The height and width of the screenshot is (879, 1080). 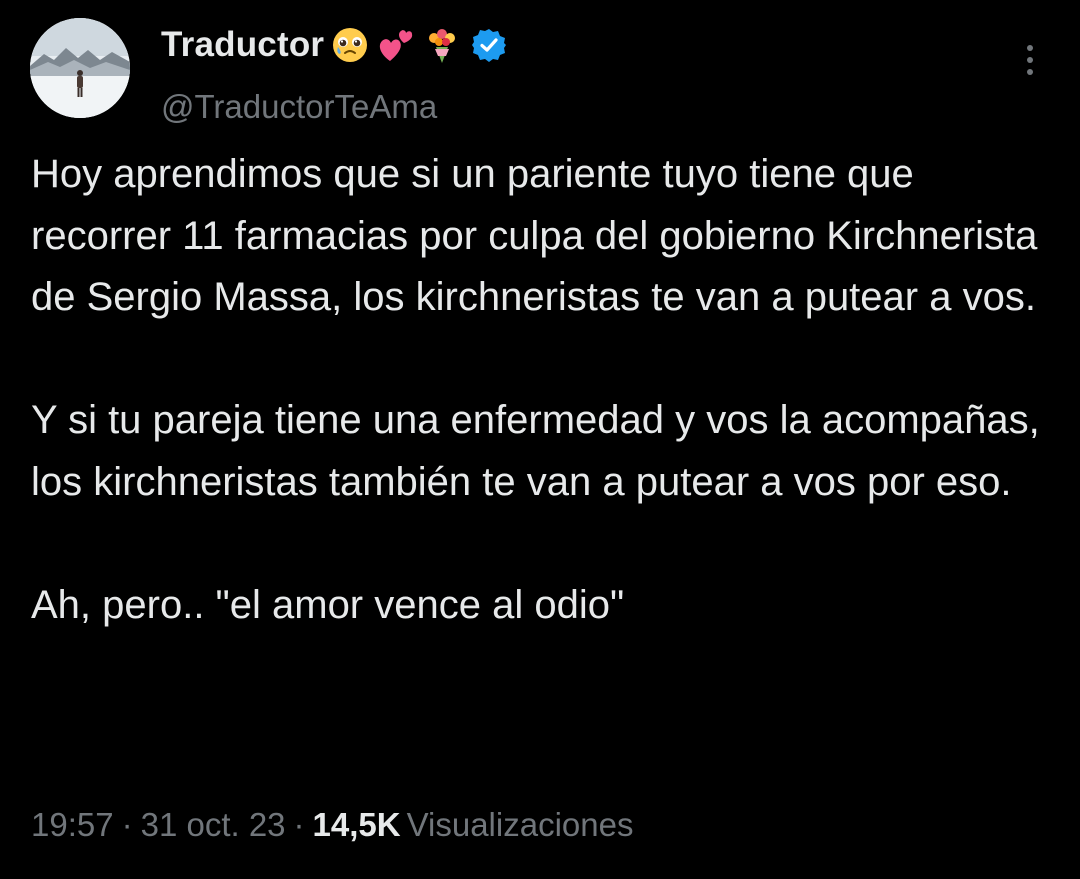 What do you see at coordinates (357, 824) in the screenshot?
I see `views-count: 14,5K` at bounding box center [357, 824].